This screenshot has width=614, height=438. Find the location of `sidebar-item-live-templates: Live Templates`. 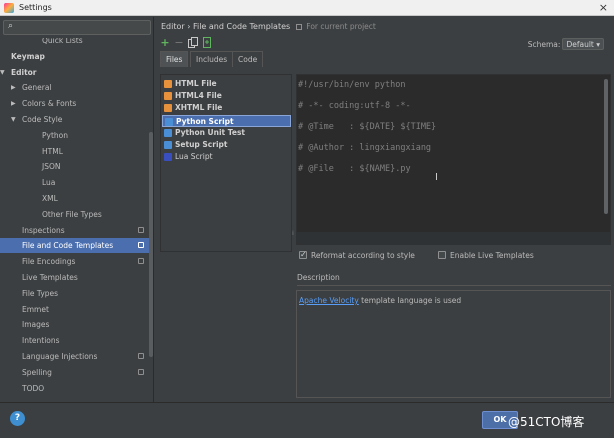

sidebar-item-live-templates: Live Templates is located at coordinates (75, 277).